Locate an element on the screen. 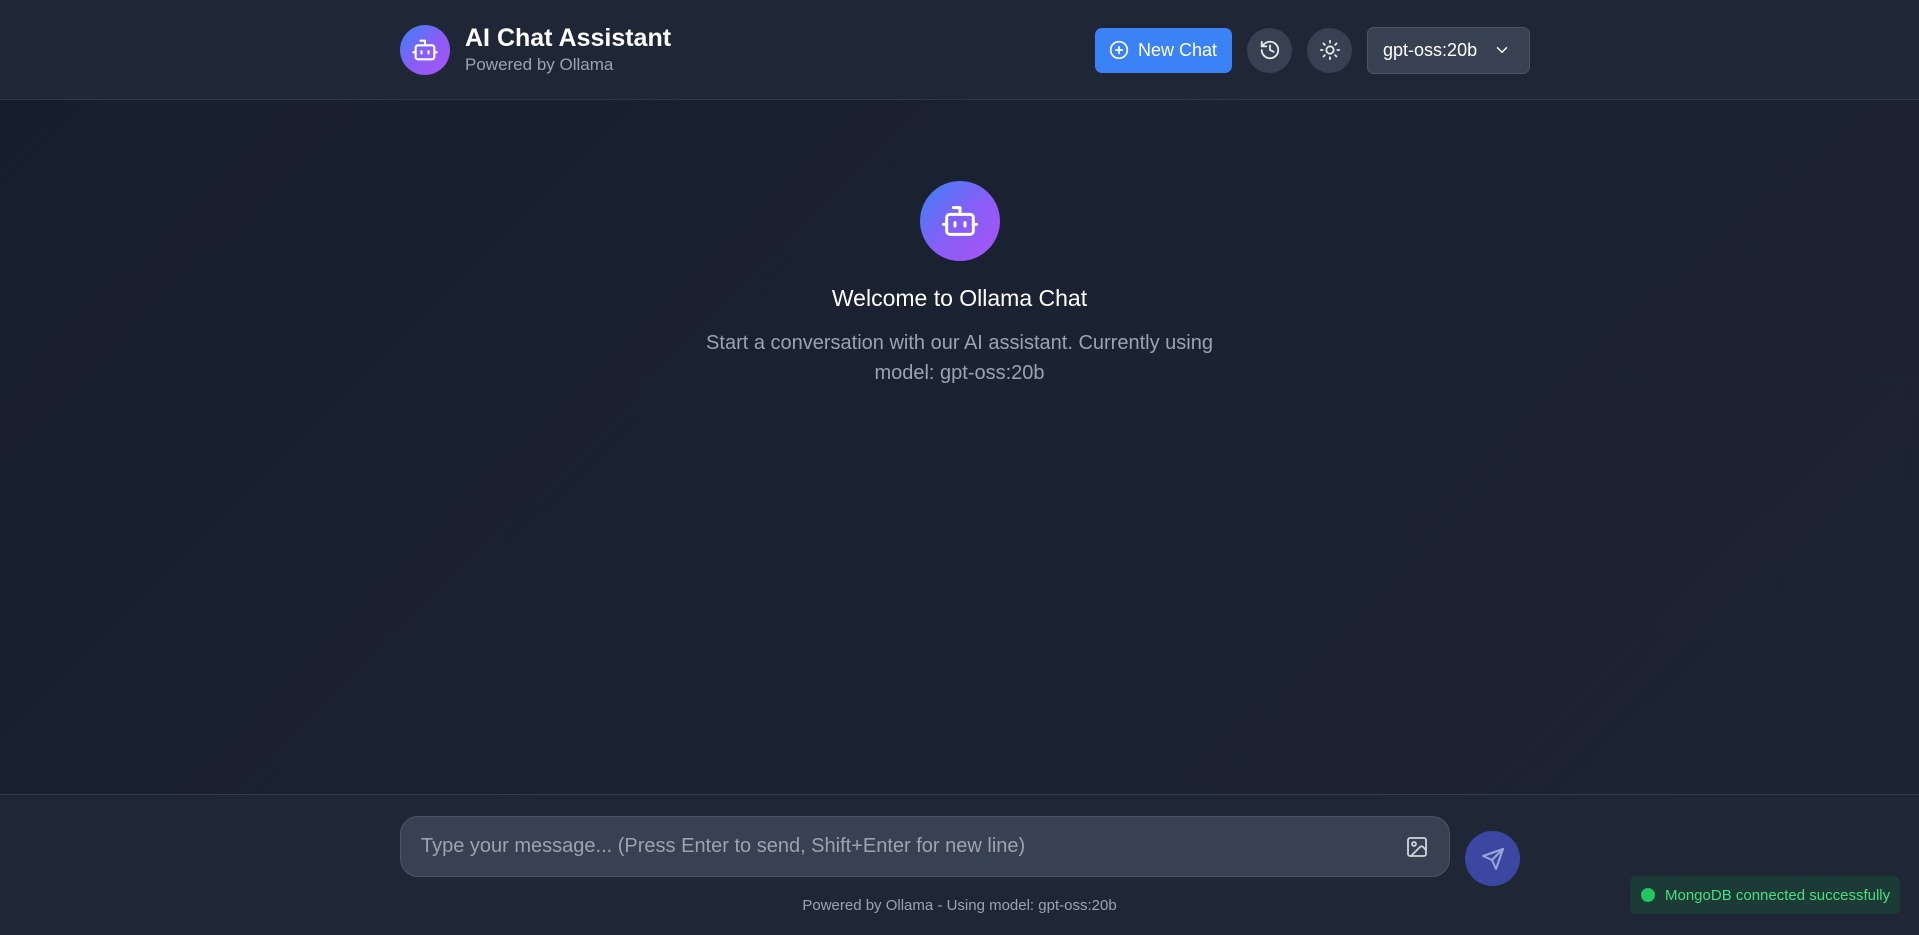 The height and width of the screenshot is (935, 1919). welcome-title: Welcome to Ollama Chat is located at coordinates (959, 298).